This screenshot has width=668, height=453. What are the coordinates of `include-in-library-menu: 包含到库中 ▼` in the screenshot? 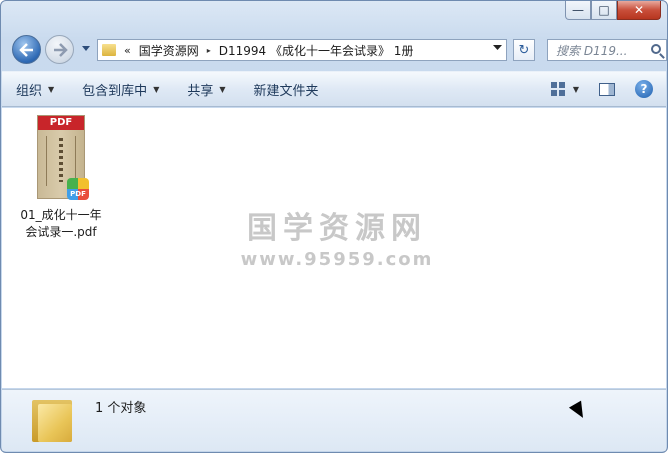 It's located at (120, 89).